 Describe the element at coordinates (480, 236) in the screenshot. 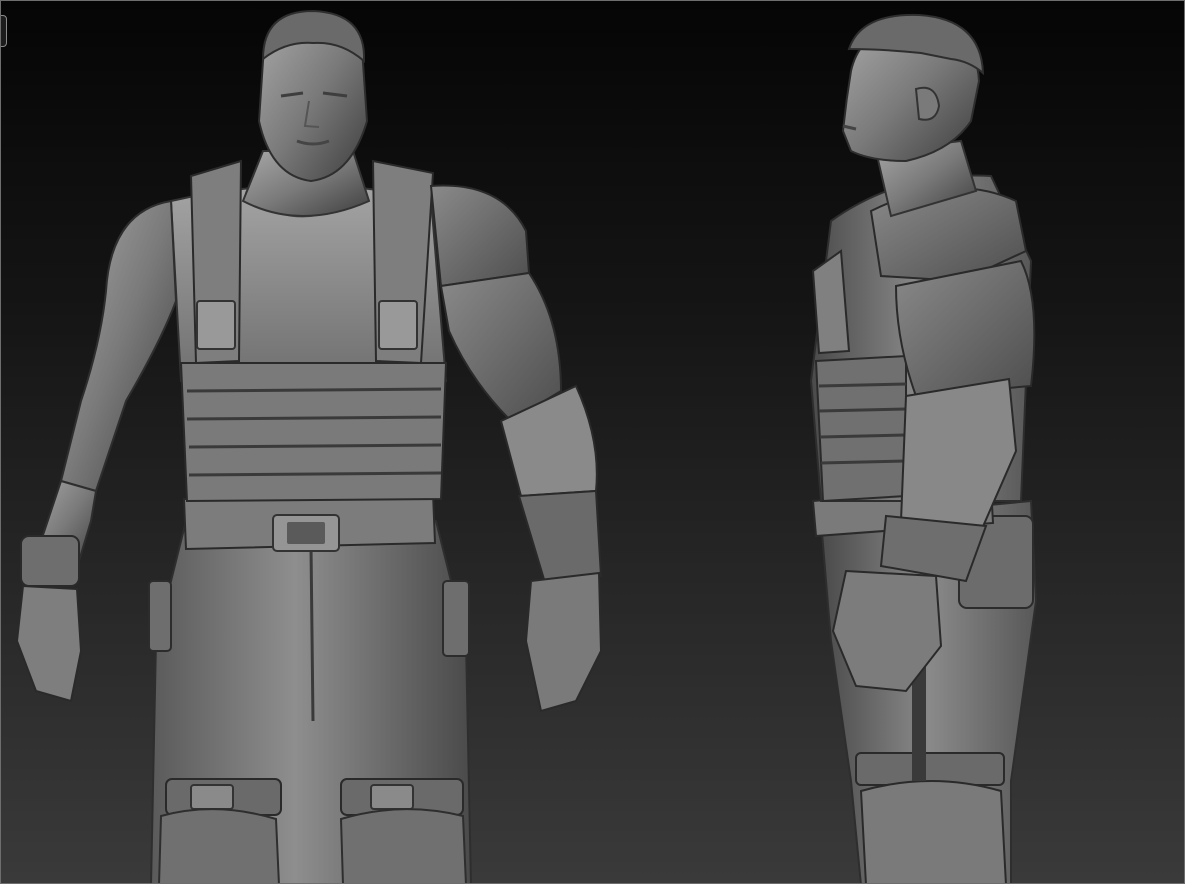

I see `front-right-shoulder-pad` at that location.